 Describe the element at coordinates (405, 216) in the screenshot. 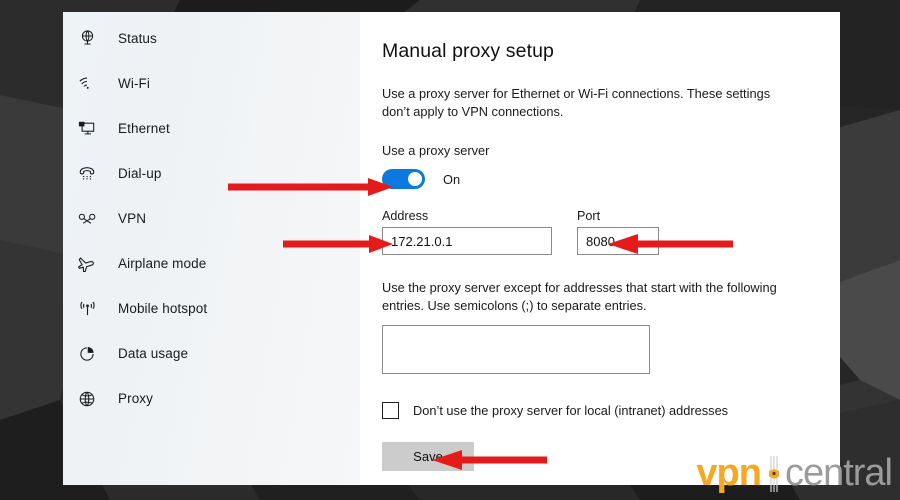

I see `address-label: Address` at that location.